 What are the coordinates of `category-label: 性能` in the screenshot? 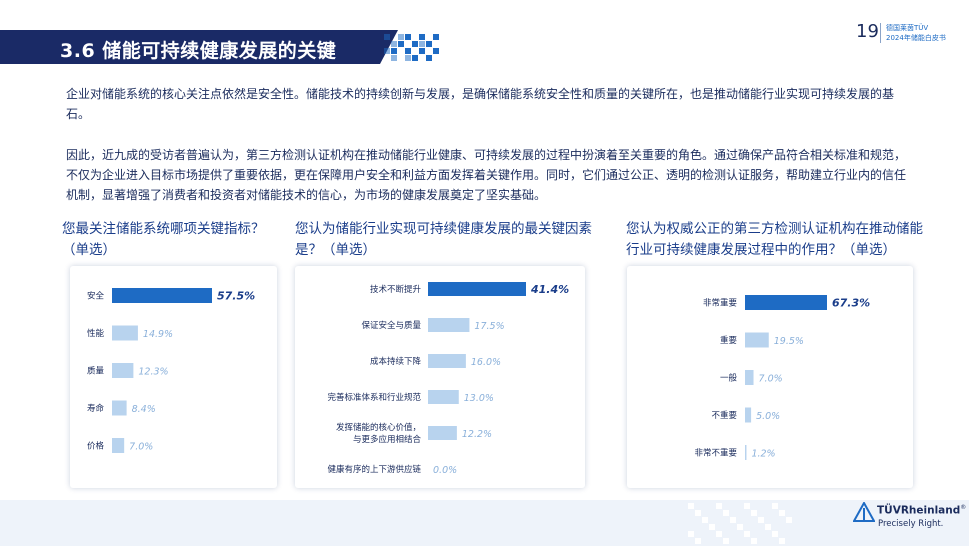 It's located at (96, 333).